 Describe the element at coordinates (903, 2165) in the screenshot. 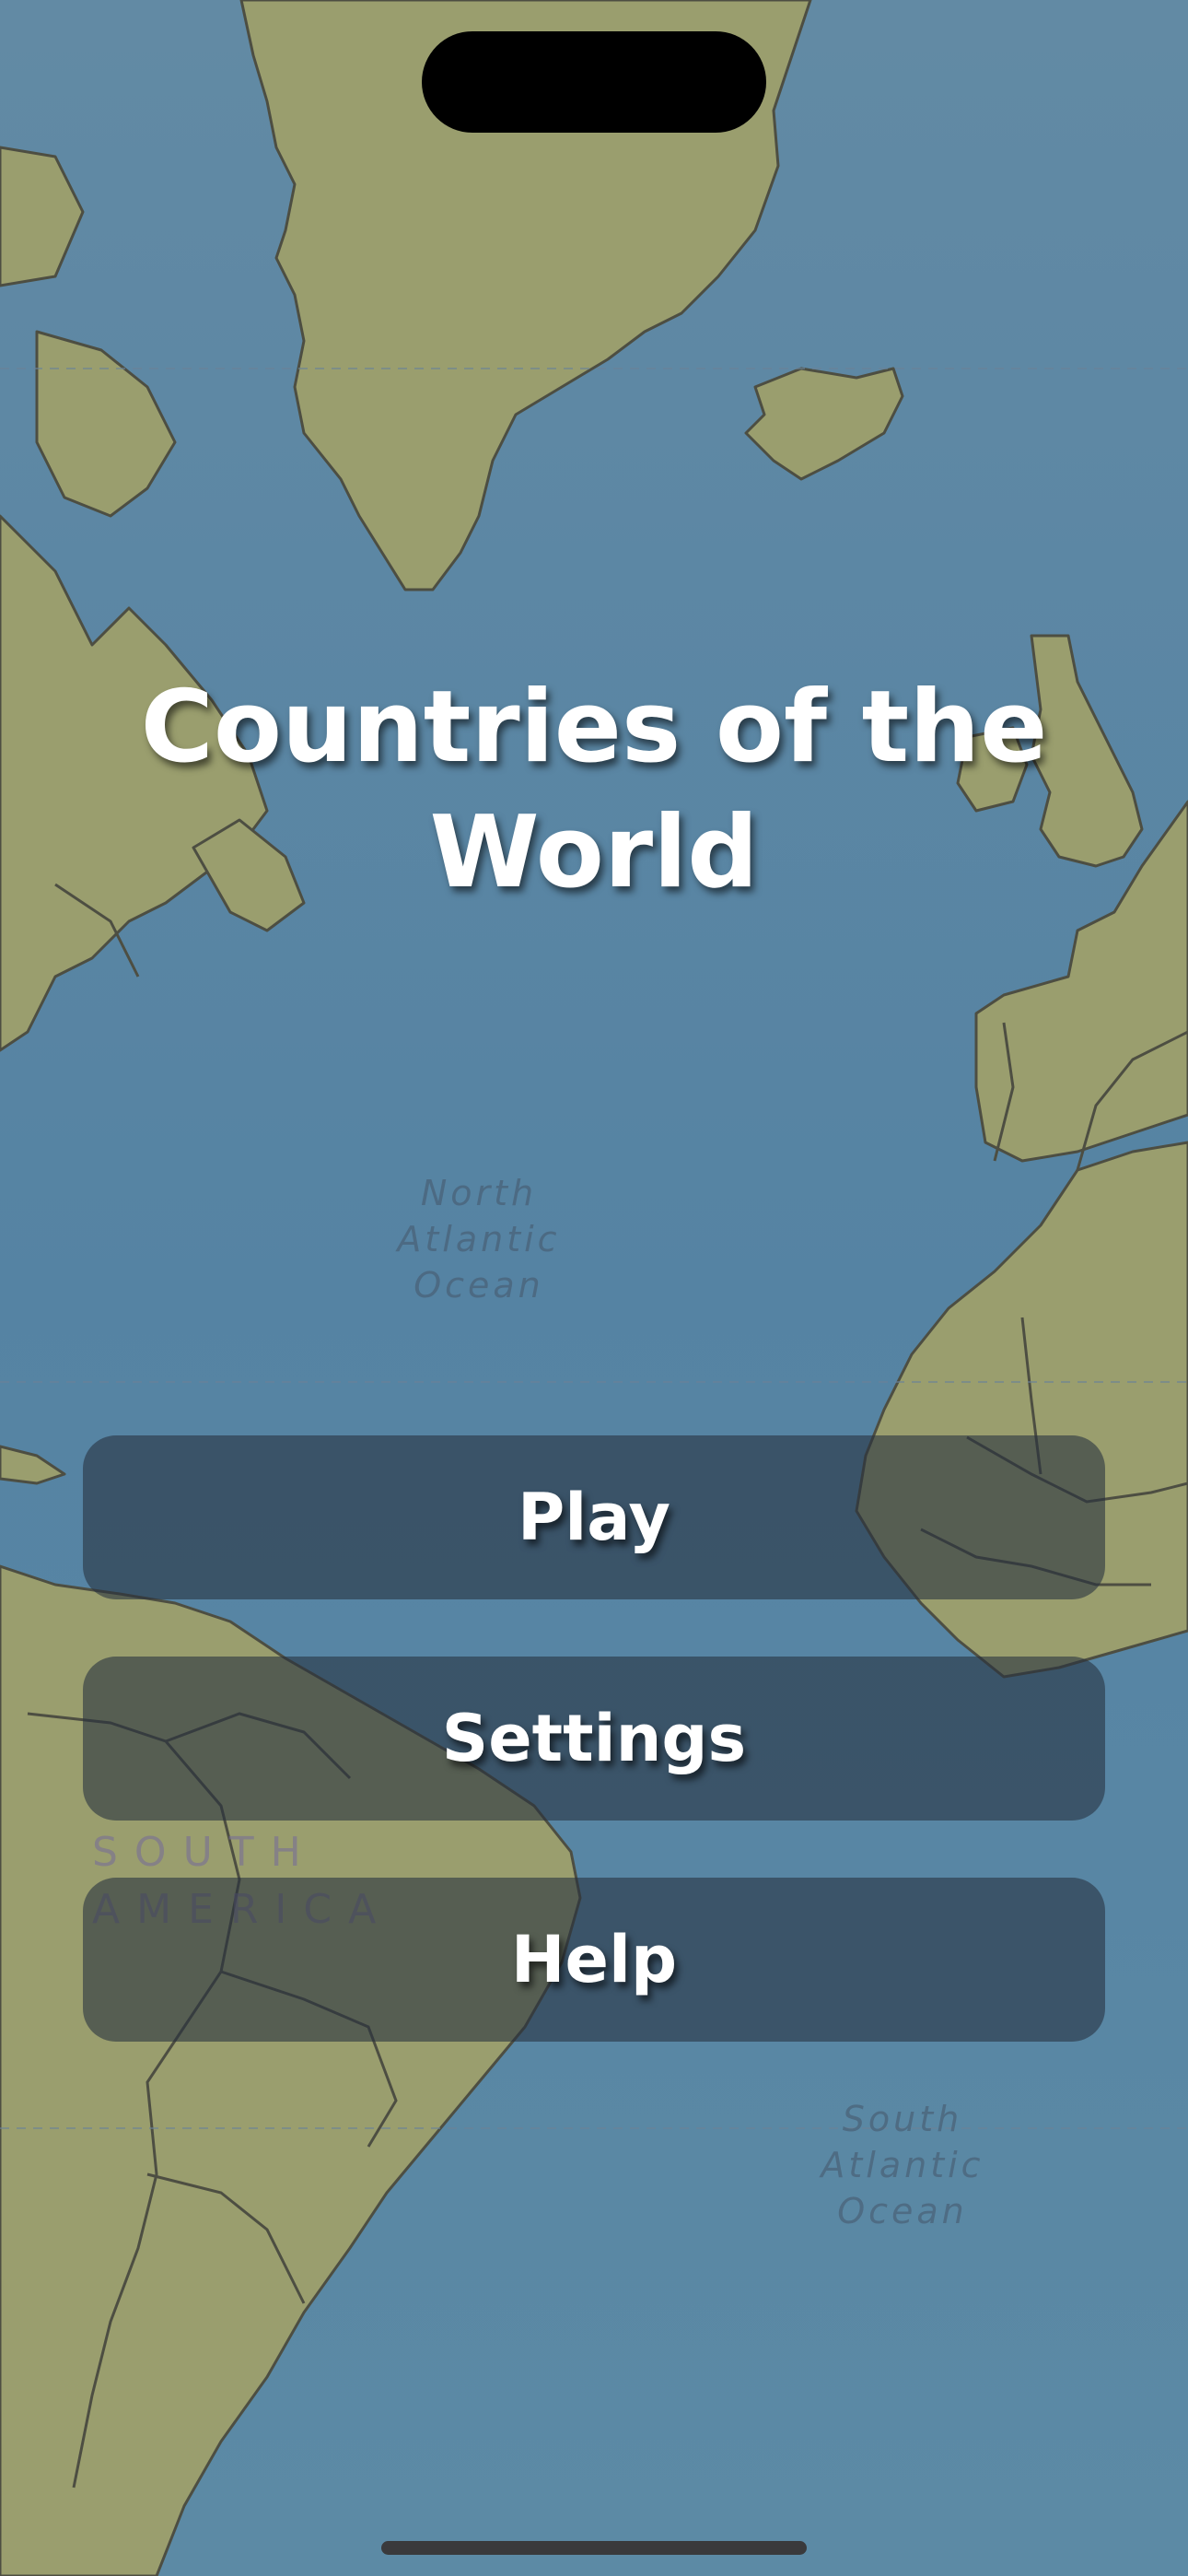

I see `south-atlantic-label: South Atlantic Ocean` at that location.